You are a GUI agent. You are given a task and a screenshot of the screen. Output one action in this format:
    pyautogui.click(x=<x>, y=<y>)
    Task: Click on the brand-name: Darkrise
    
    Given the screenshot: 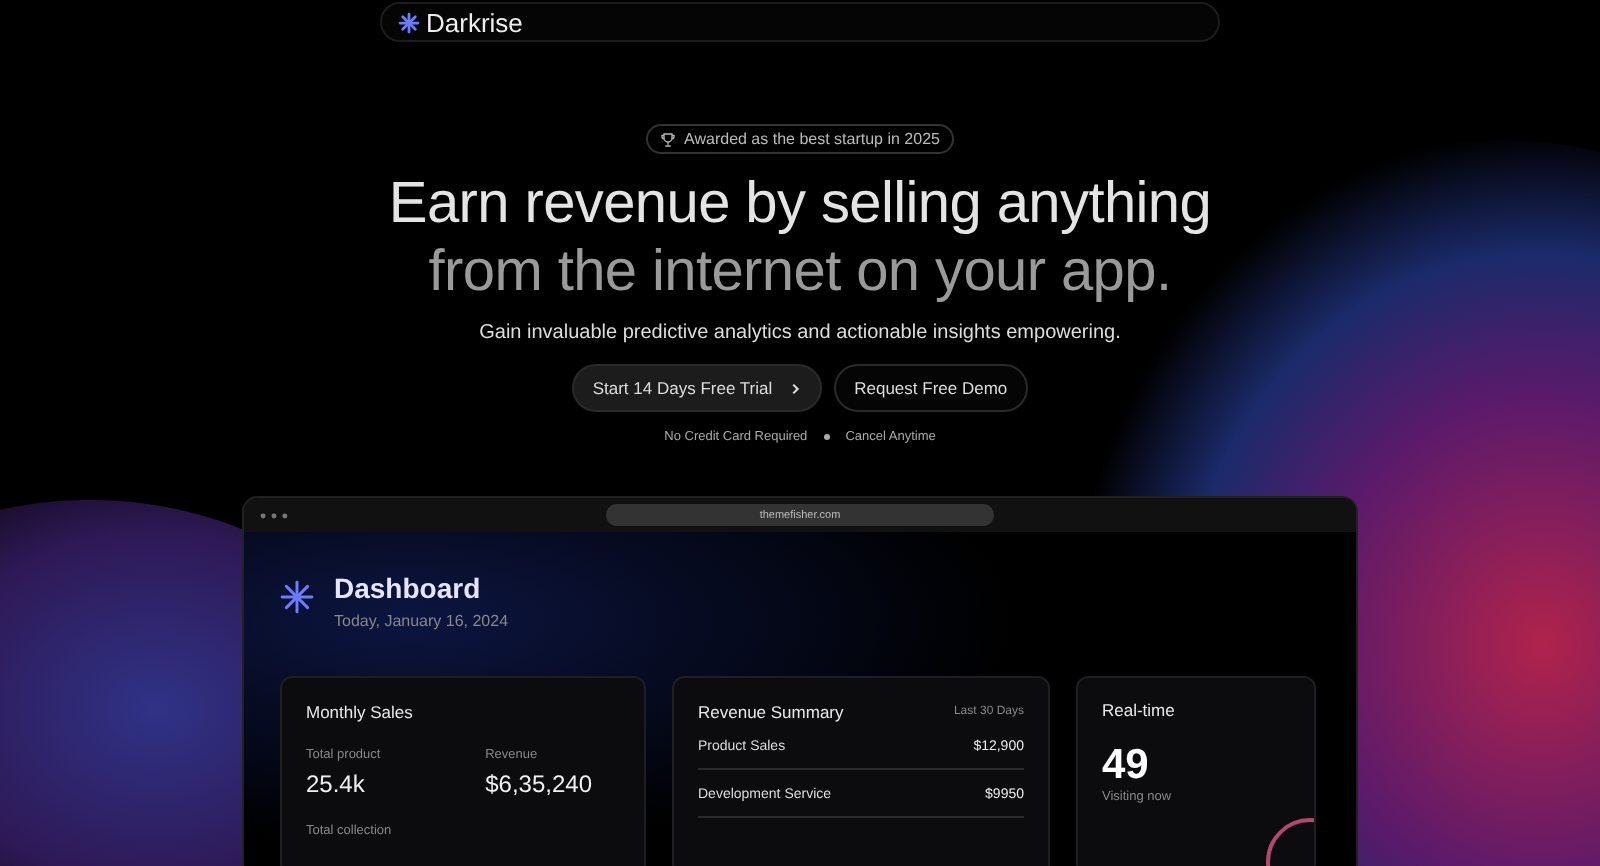 What is the action you would take?
    pyautogui.click(x=474, y=22)
    